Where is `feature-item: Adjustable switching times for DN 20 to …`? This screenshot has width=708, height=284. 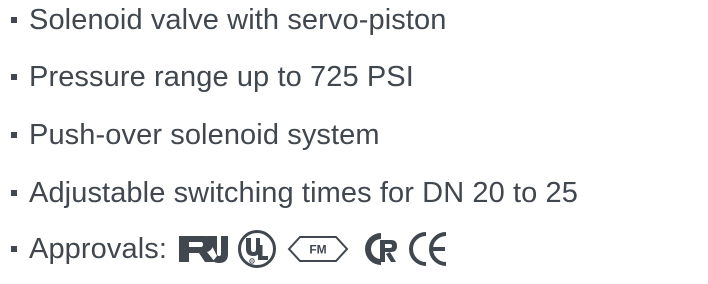 feature-item: Adjustable switching times for DN 20 to … is located at coordinates (289, 193).